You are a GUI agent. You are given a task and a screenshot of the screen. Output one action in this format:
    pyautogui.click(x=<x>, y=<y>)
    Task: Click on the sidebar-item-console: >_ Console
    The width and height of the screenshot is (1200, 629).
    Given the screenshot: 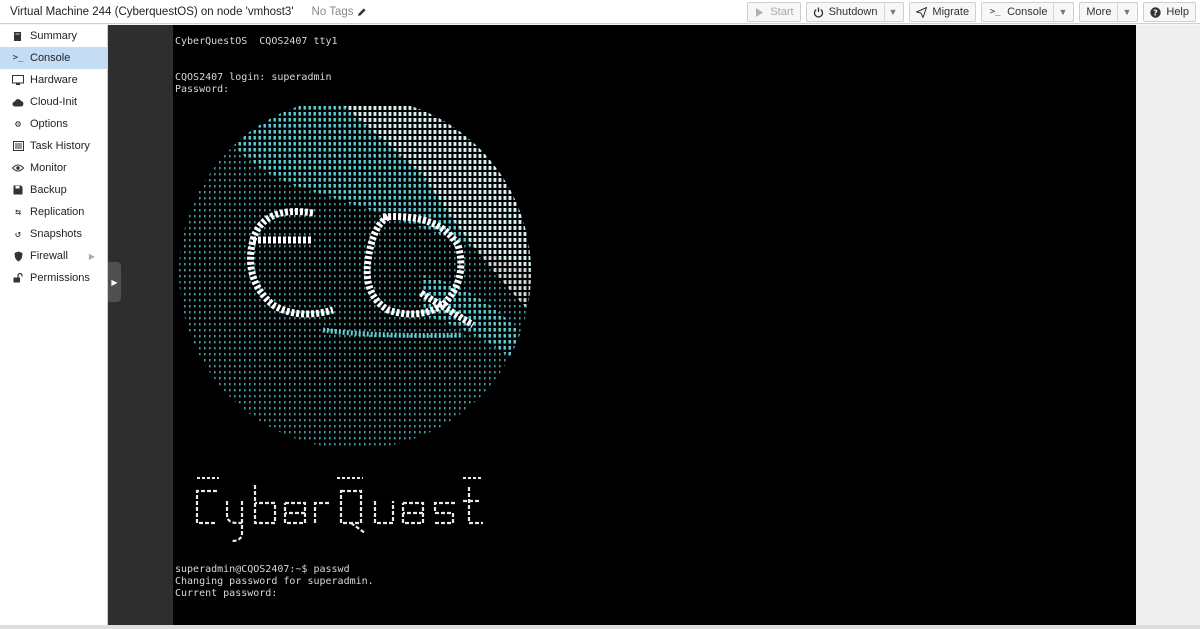 What is the action you would take?
    pyautogui.click(x=53, y=58)
    